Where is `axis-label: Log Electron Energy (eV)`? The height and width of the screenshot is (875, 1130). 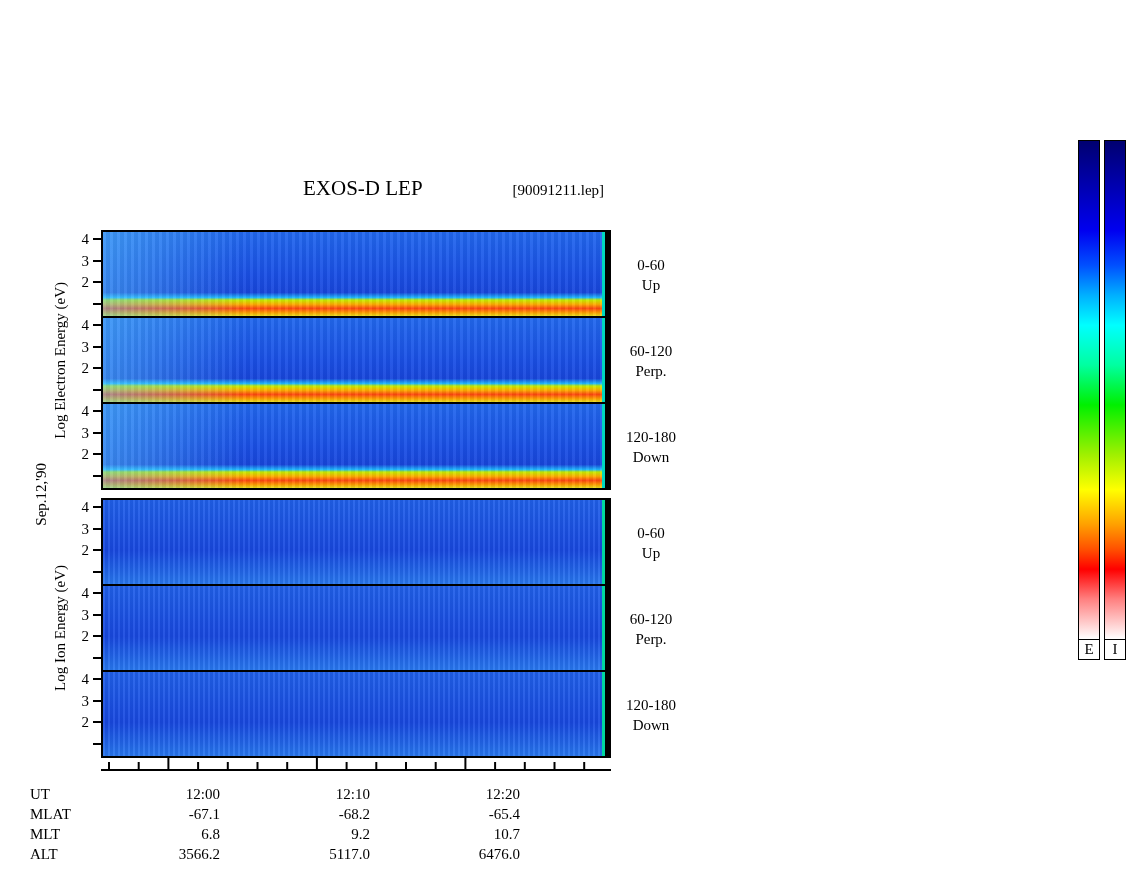
axis-label: Log Electron Energy (eV) is located at coordinates (60, 360).